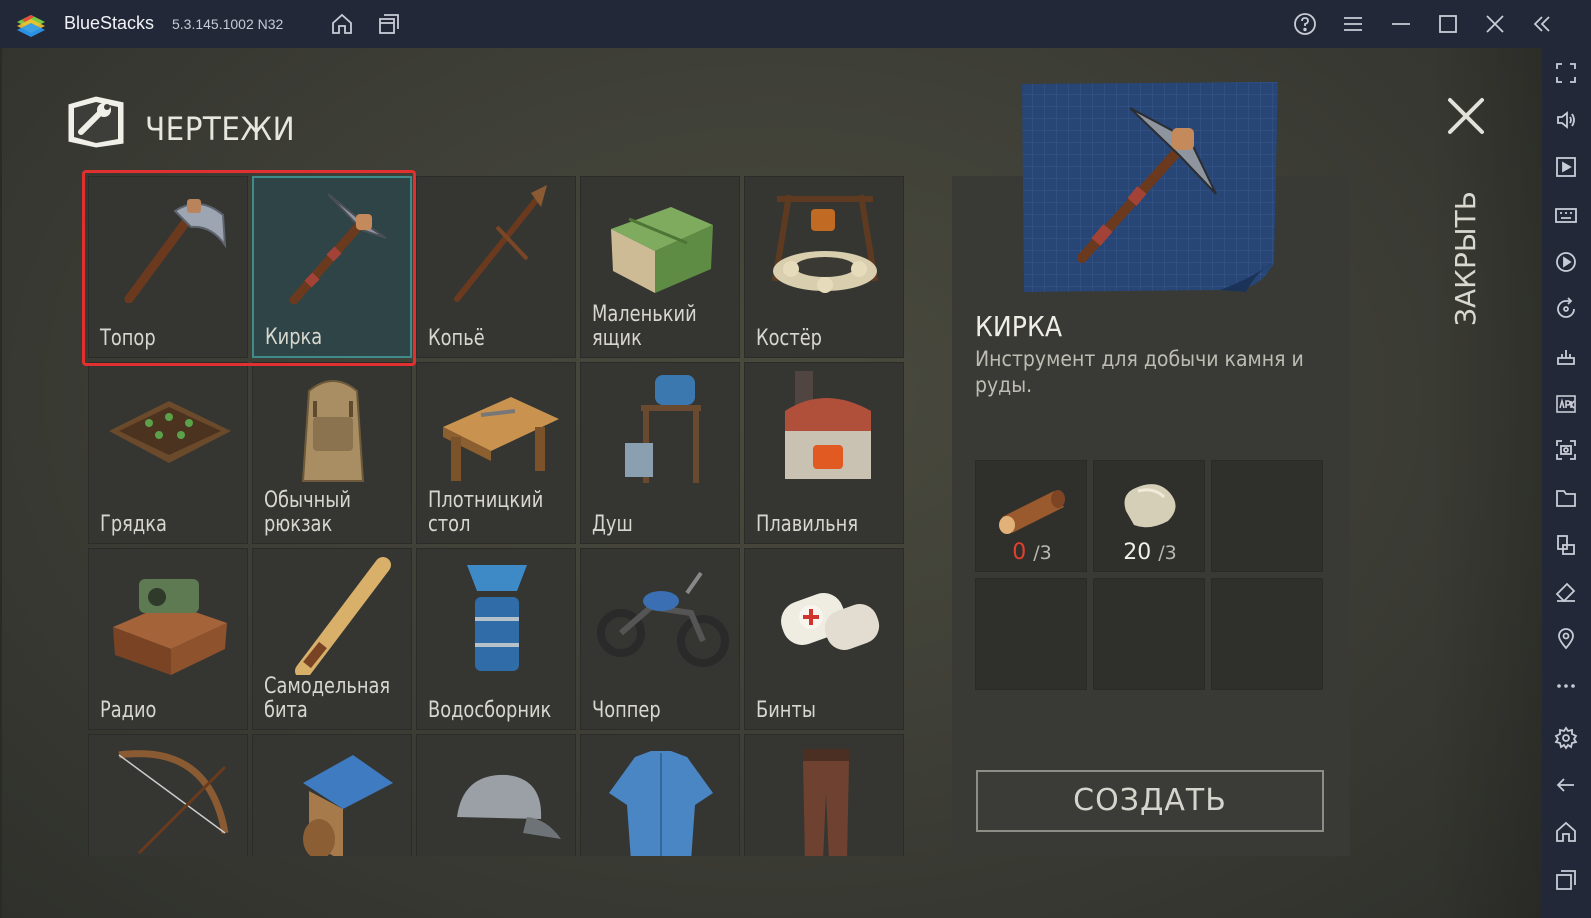  I want to click on resource-slot-stone: 20 /3, so click(1149, 516).